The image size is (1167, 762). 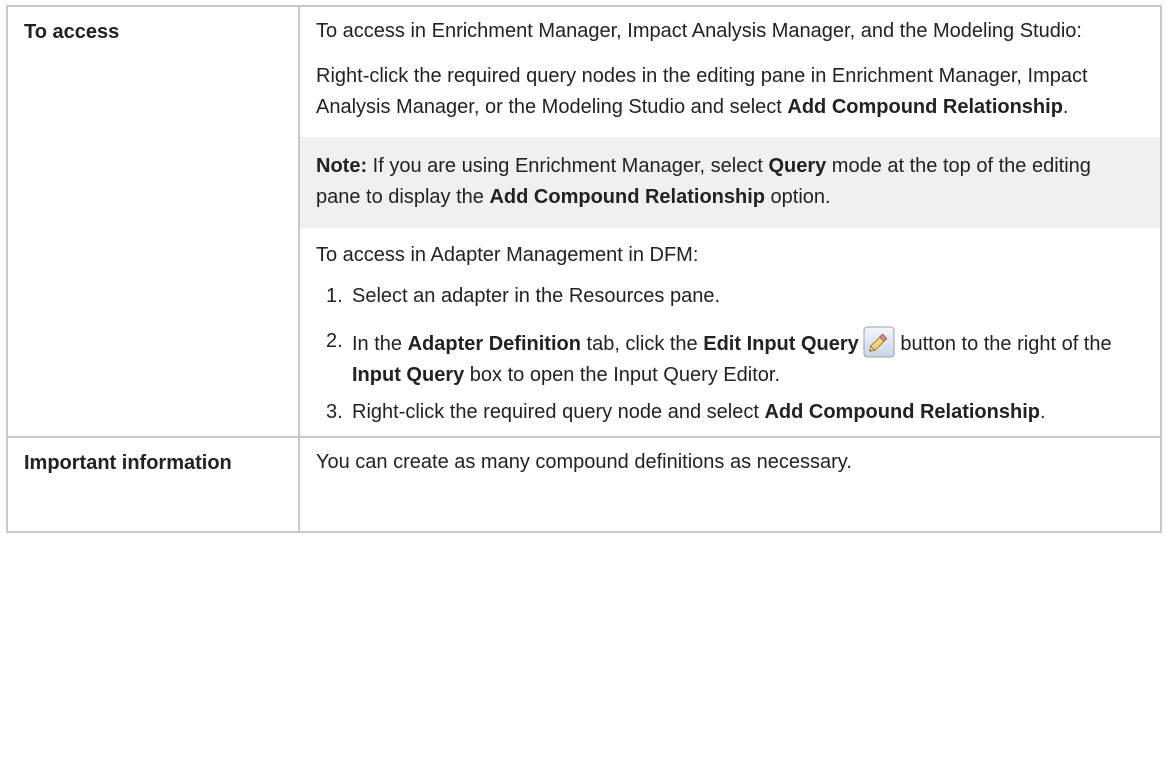 What do you see at coordinates (153, 221) in the screenshot?
I see `row-label-cell: To access` at bounding box center [153, 221].